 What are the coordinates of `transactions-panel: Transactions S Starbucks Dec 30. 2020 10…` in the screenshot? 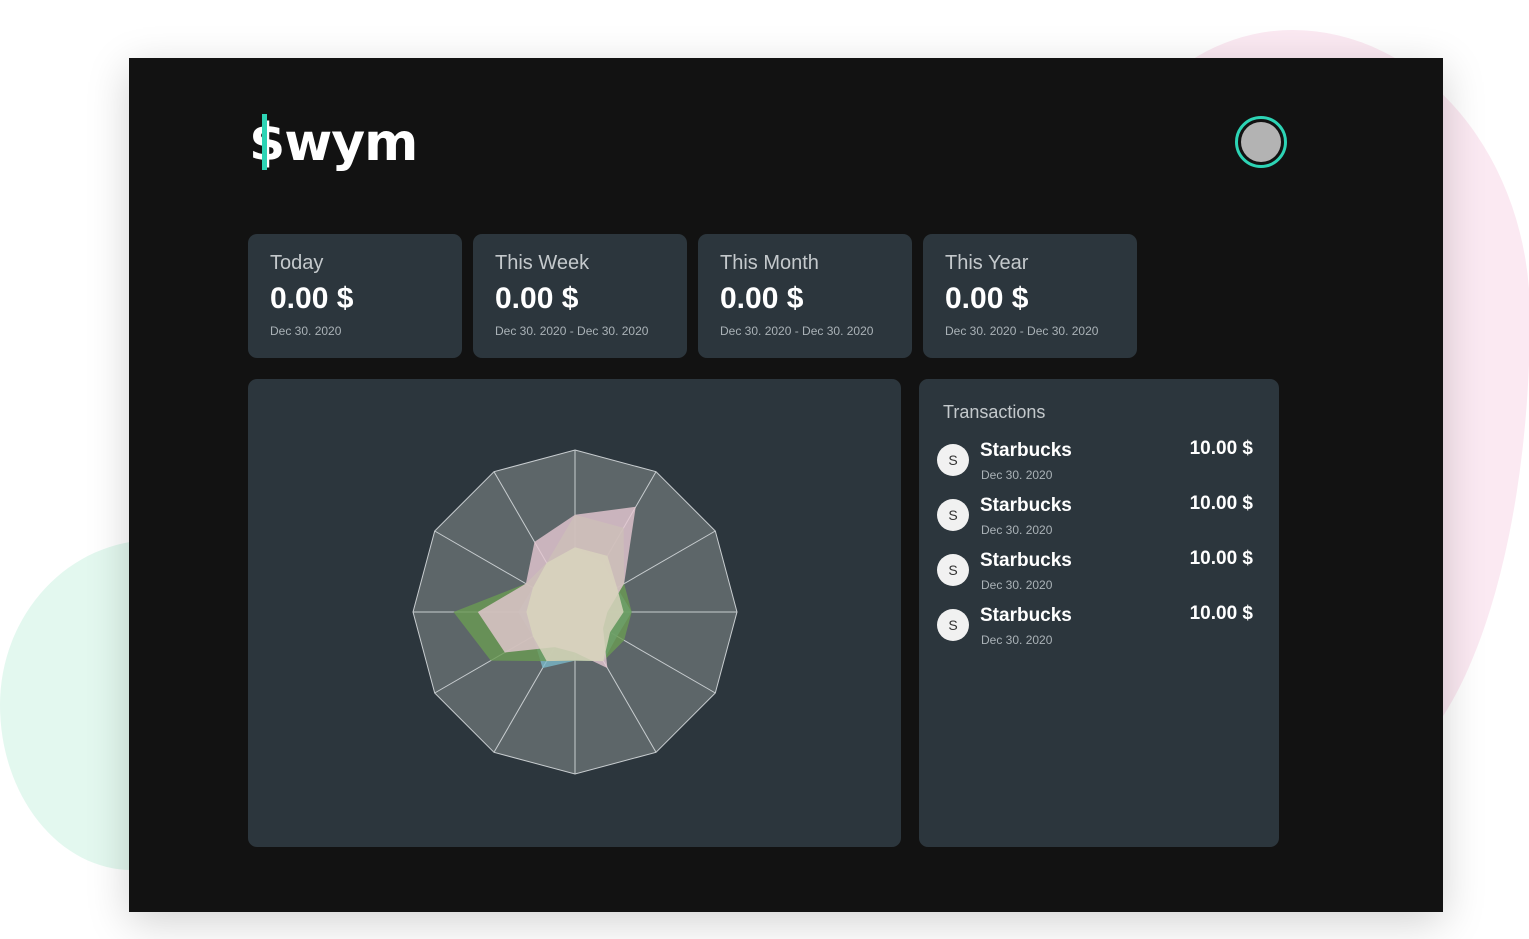 It's located at (1099, 613).